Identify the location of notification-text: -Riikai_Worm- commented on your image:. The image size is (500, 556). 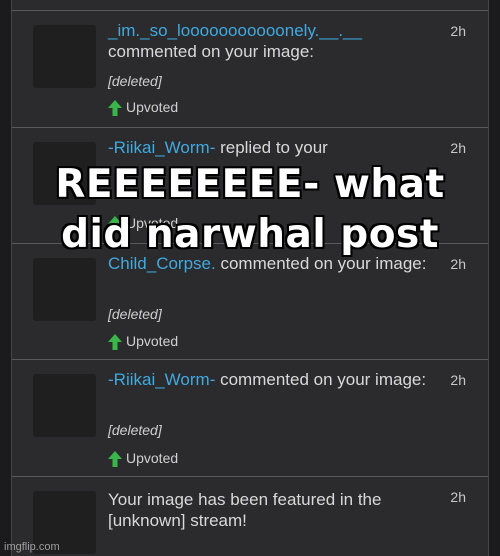
(273, 379).